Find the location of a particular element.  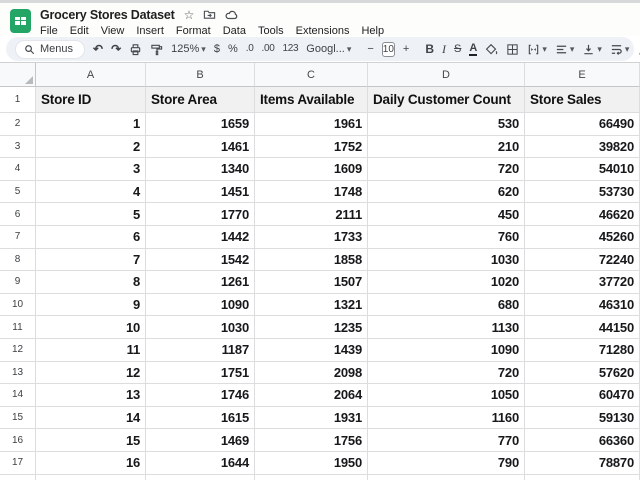

data-cell-e12: 71280 is located at coordinates (582, 350).